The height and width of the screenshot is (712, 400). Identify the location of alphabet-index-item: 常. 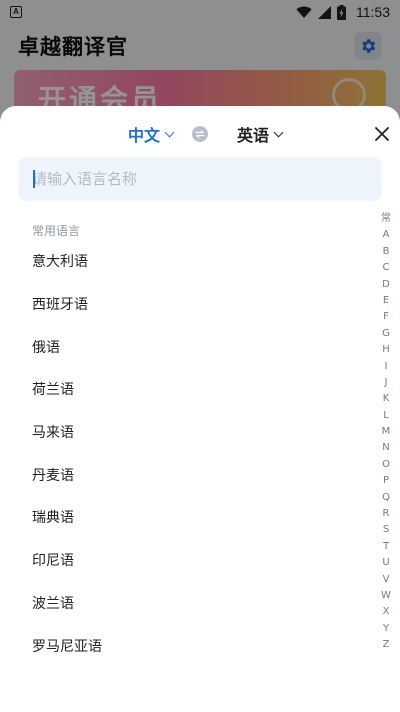
(386, 219).